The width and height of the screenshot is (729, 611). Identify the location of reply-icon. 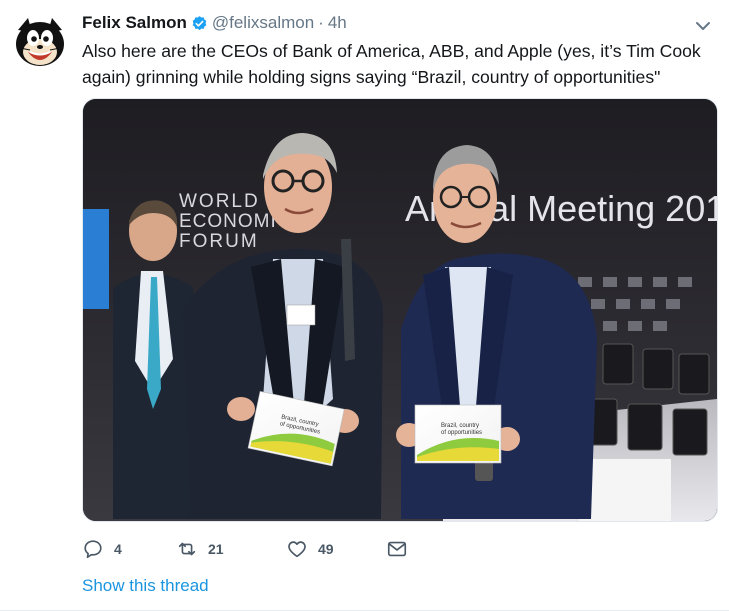
(93, 549).